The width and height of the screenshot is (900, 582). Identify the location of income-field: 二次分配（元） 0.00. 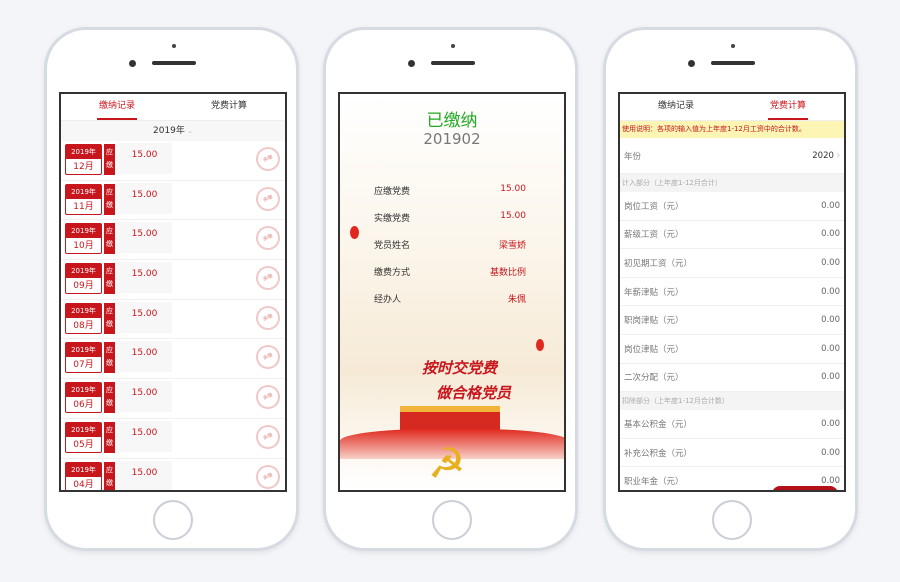
(732, 378).